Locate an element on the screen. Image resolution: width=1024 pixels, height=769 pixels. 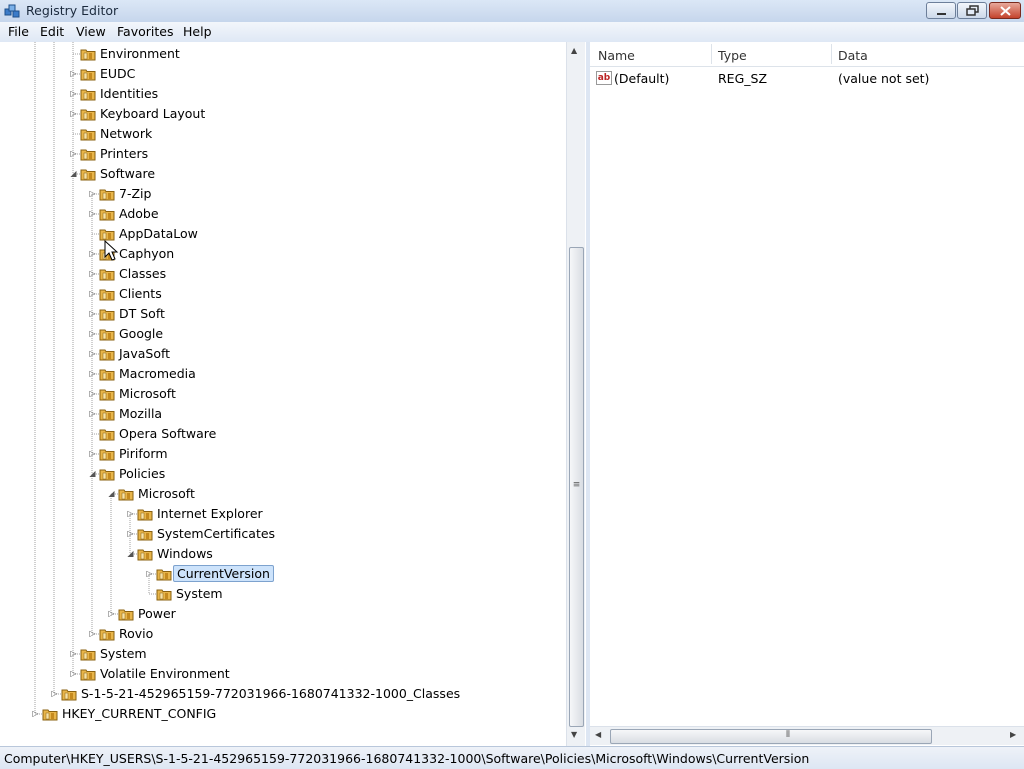
tree-node: Network is located at coordinates (312, 134).